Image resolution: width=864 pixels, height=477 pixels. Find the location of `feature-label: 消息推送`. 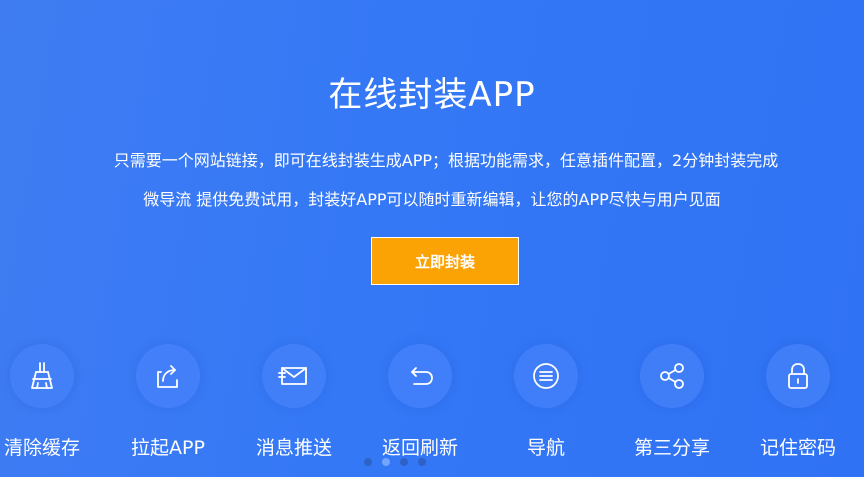

feature-label: 消息推送 is located at coordinates (293, 448).